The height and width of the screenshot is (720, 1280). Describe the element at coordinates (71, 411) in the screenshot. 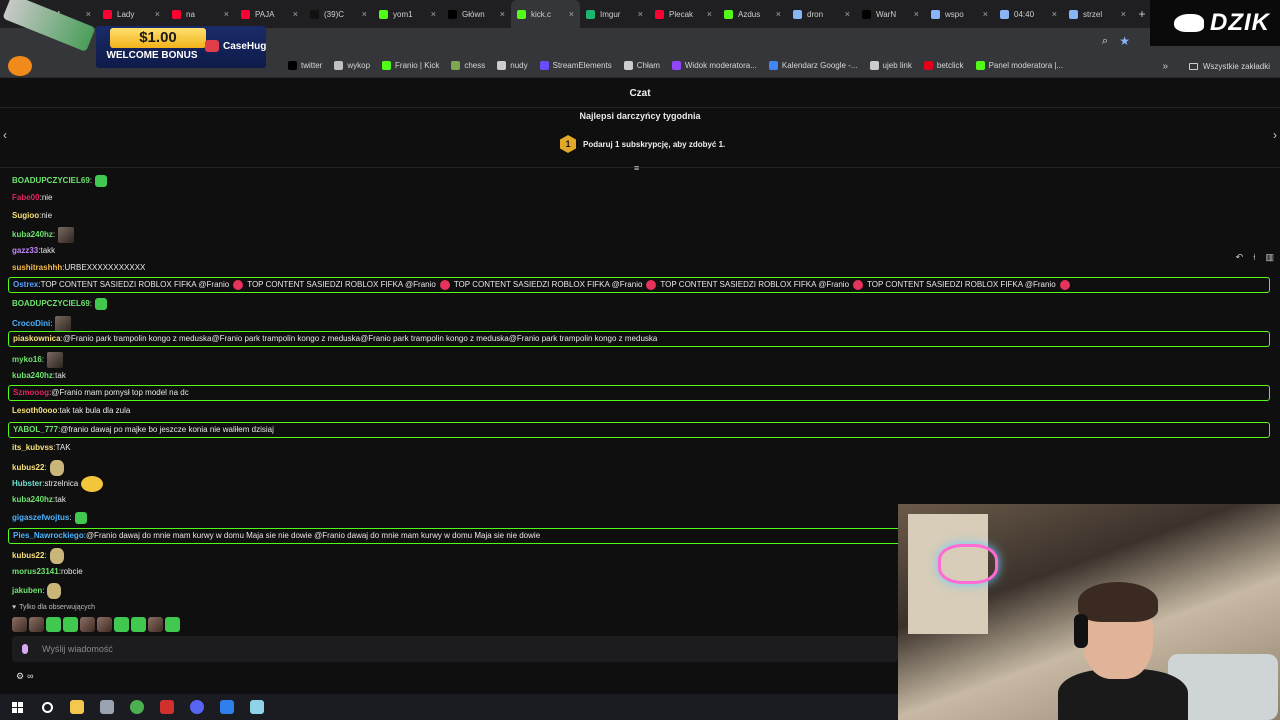

I see `chat-message: Lesoth0ooo: tak tak bula dla zula` at that location.